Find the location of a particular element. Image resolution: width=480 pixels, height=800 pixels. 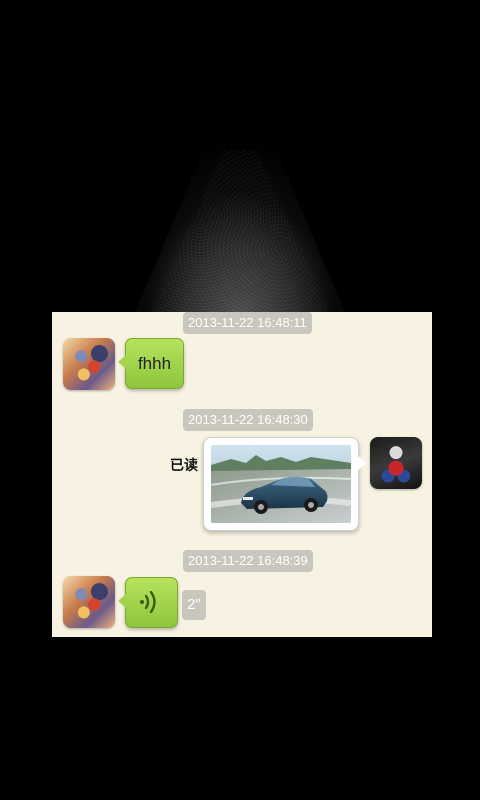

image-message-bubble is located at coordinates (285, 484).